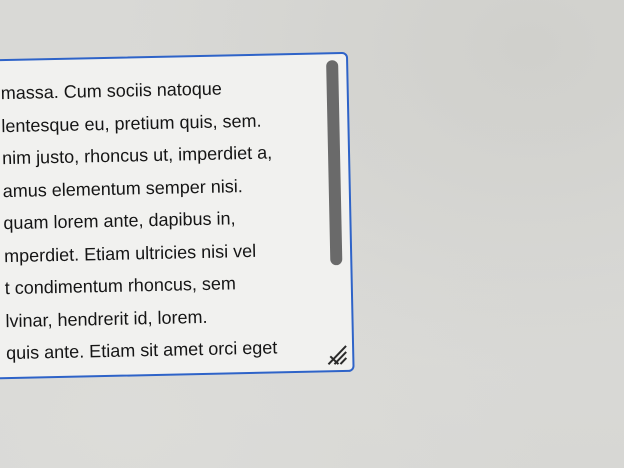  What do you see at coordinates (336, 354) in the screenshot?
I see `resize-handle-icon` at bounding box center [336, 354].